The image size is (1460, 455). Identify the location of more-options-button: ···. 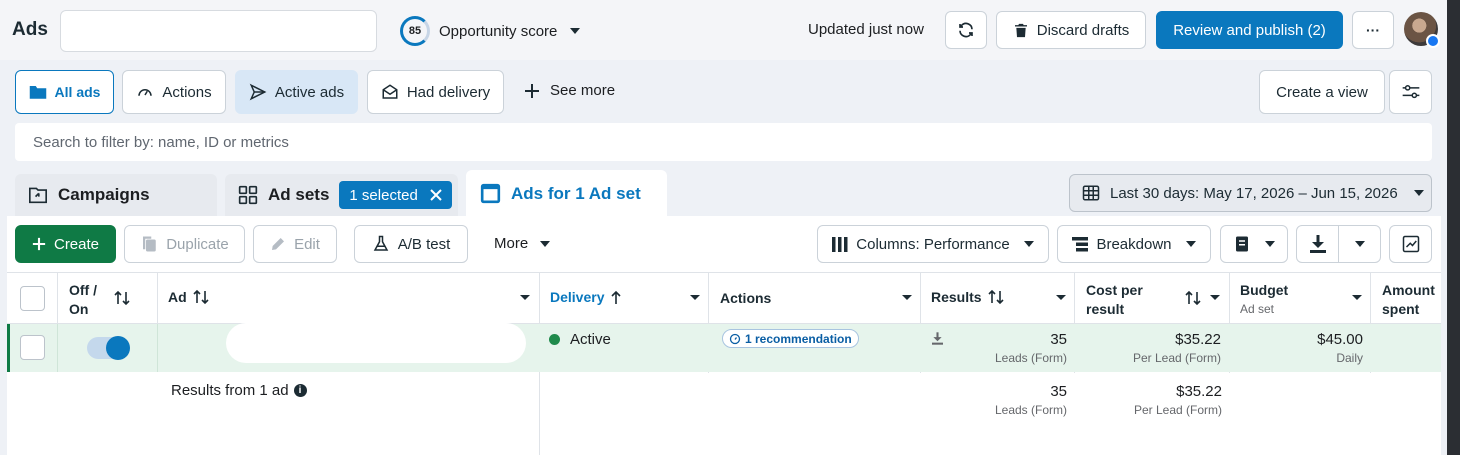
(1373, 30).